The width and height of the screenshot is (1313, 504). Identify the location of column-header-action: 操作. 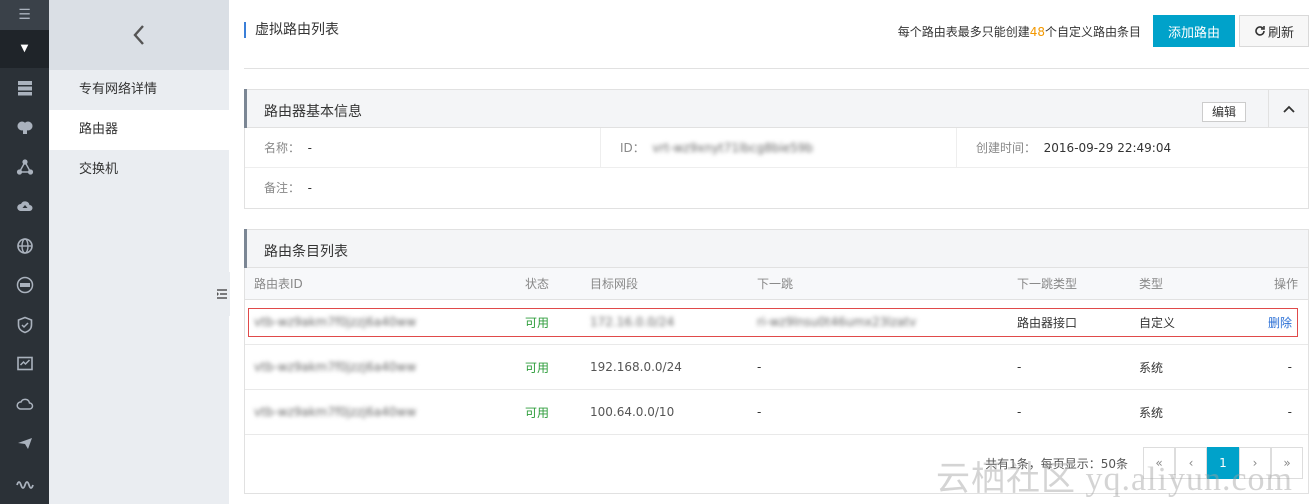
(1285, 284).